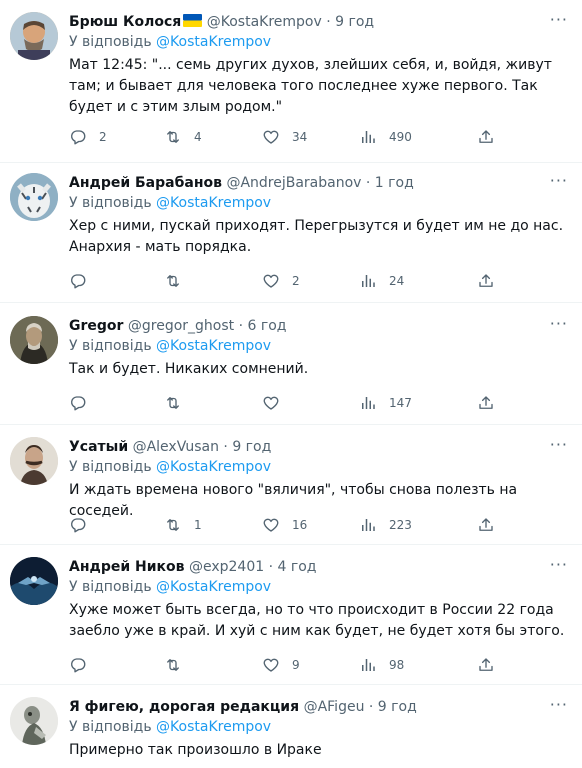  What do you see at coordinates (318, 525) in the screenshot?
I see `action-bar: 1 16 223` at bounding box center [318, 525].